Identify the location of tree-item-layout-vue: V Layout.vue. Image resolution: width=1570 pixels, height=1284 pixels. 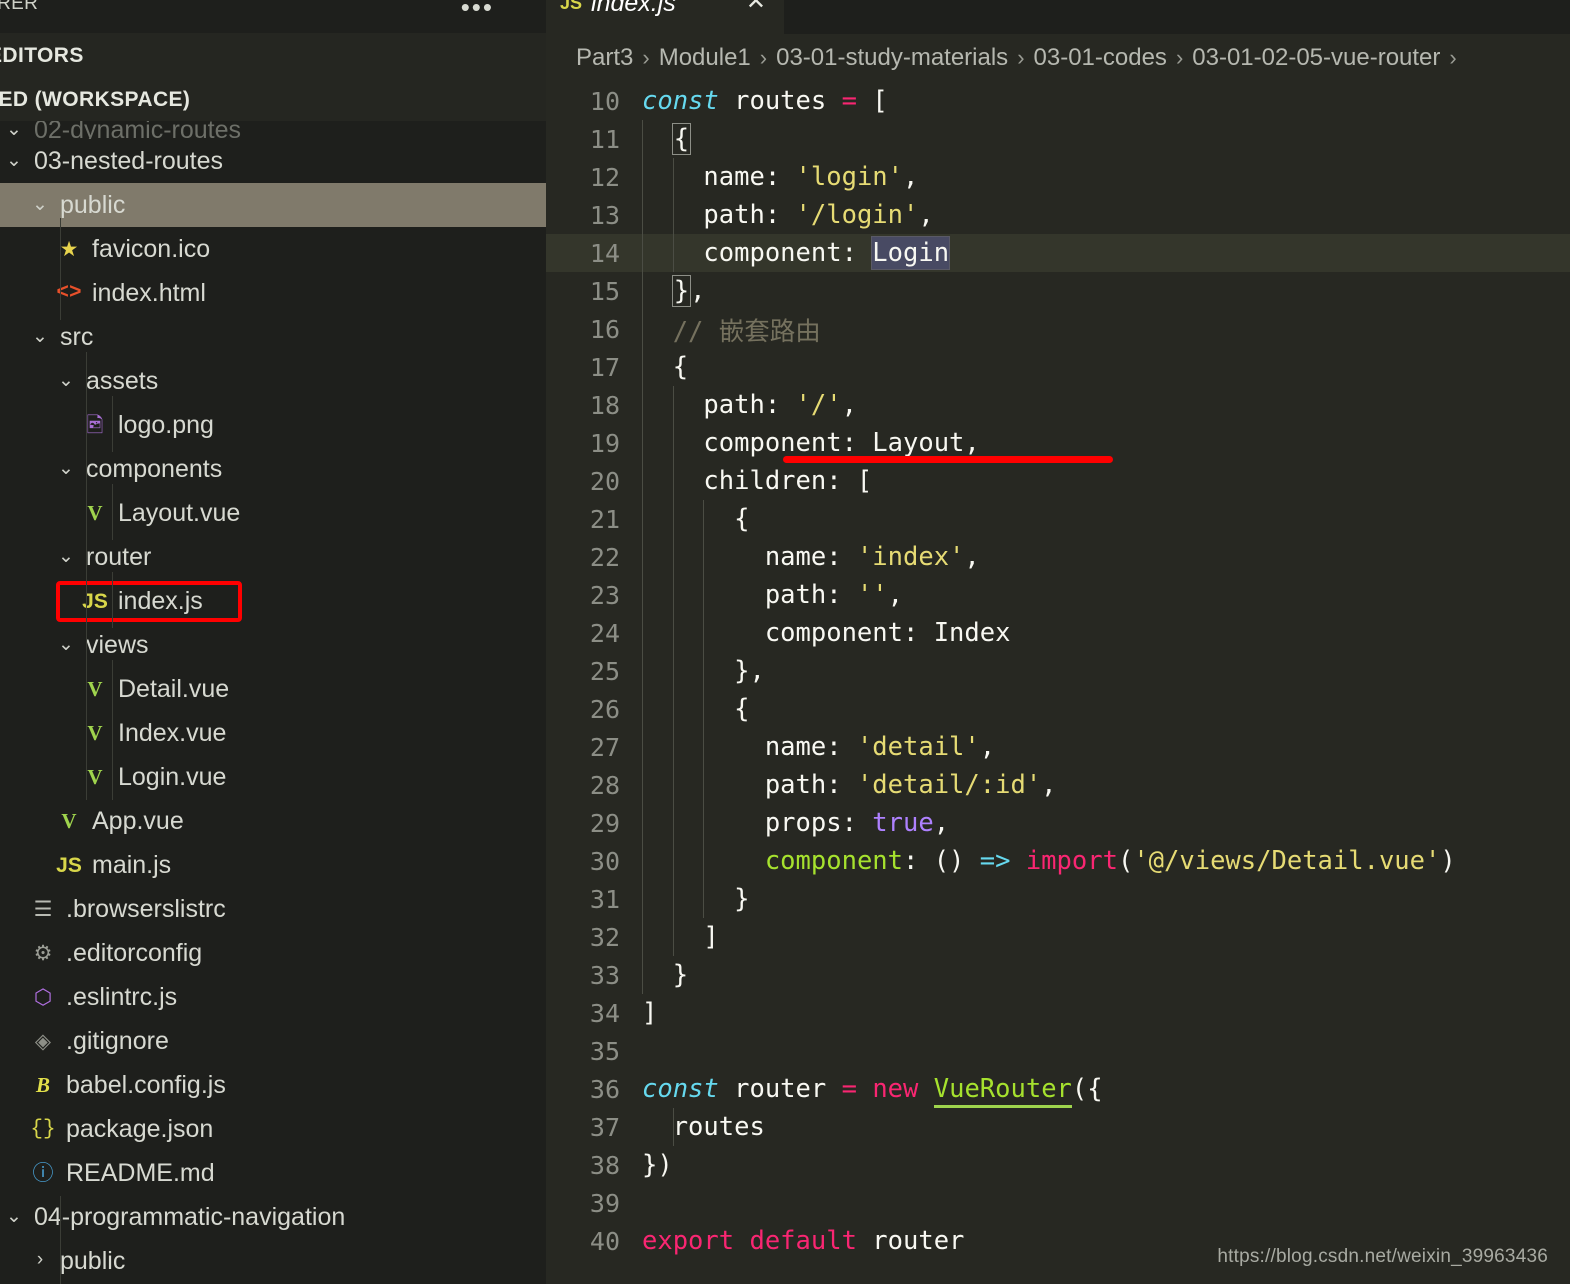
(273, 513).